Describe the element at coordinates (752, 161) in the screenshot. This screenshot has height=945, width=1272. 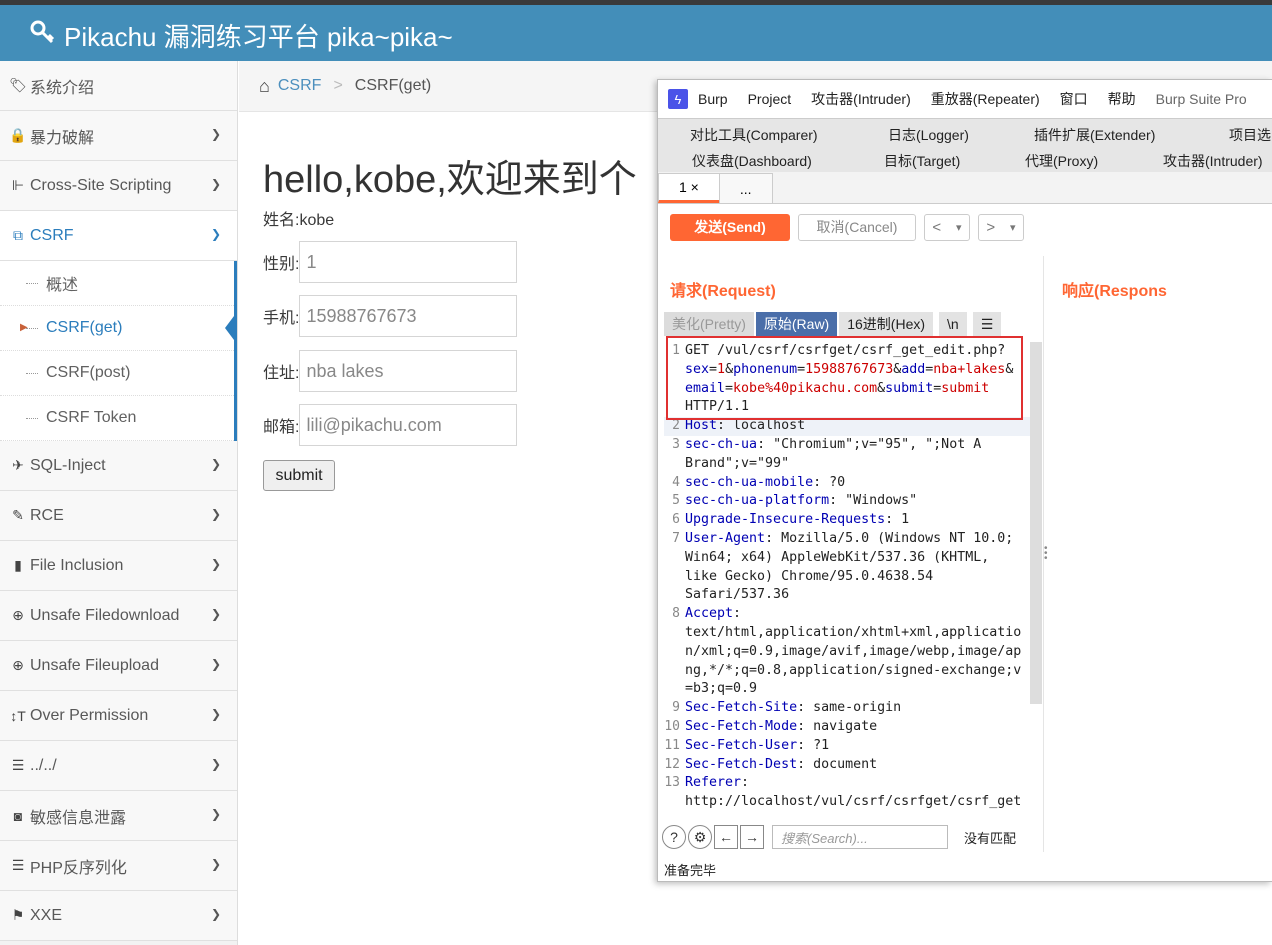
I see `tab-dashboard: 仪表盘(Dashboard)` at that location.